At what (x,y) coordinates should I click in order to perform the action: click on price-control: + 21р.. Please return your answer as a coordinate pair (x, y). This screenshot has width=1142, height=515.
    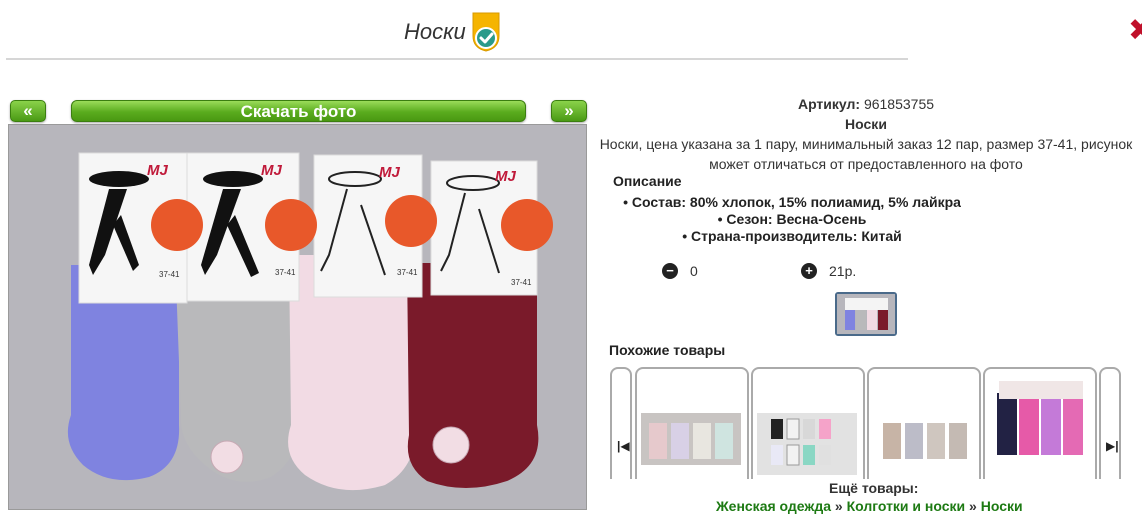
    Looking at the image, I should click on (828, 271).